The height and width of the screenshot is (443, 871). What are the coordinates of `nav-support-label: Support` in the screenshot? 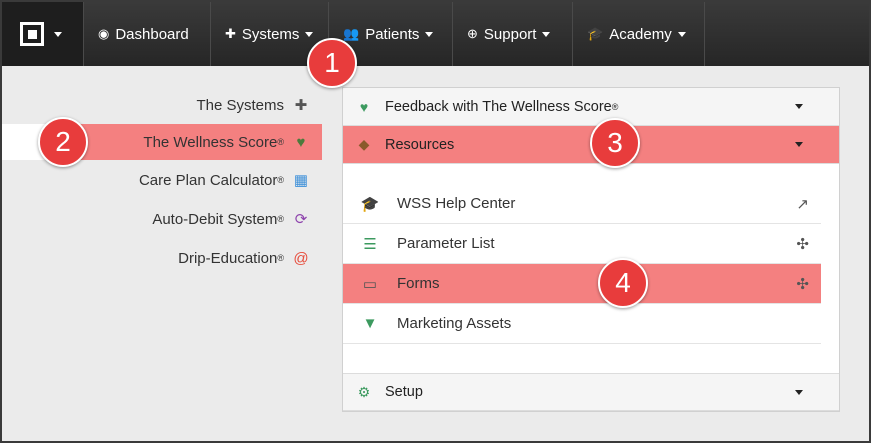 It's located at (510, 34).